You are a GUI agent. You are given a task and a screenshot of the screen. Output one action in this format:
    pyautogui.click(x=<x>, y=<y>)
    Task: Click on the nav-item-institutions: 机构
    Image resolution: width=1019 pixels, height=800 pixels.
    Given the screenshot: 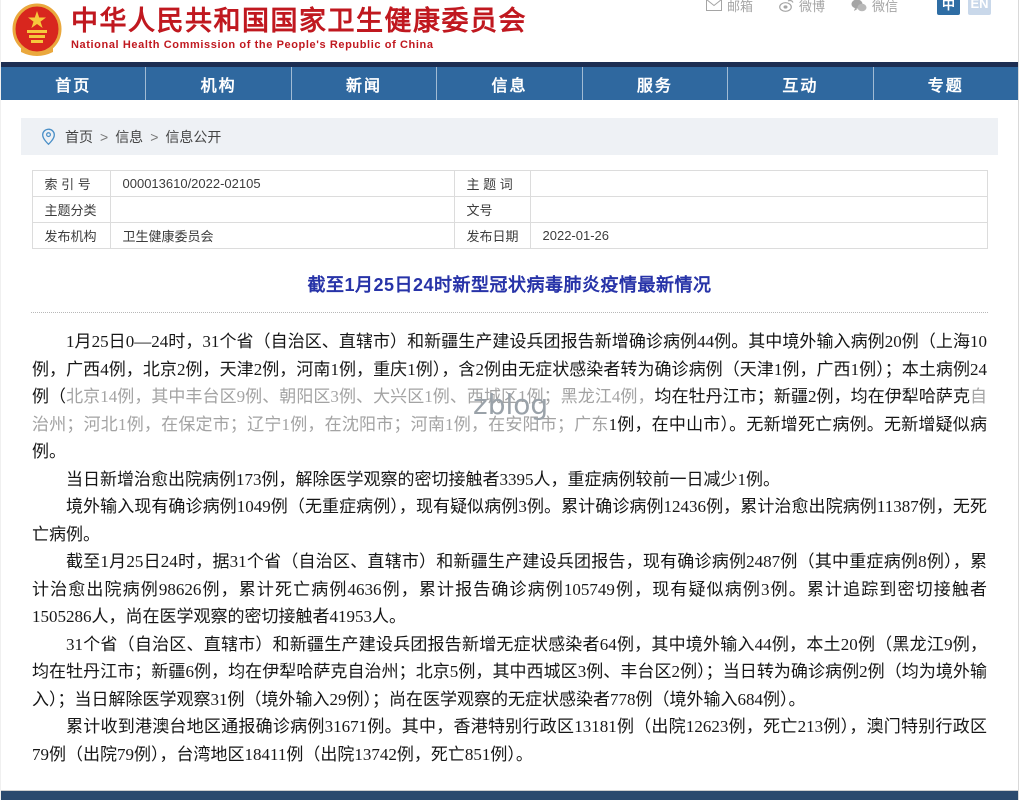 What is the action you would take?
    pyautogui.click(x=219, y=83)
    